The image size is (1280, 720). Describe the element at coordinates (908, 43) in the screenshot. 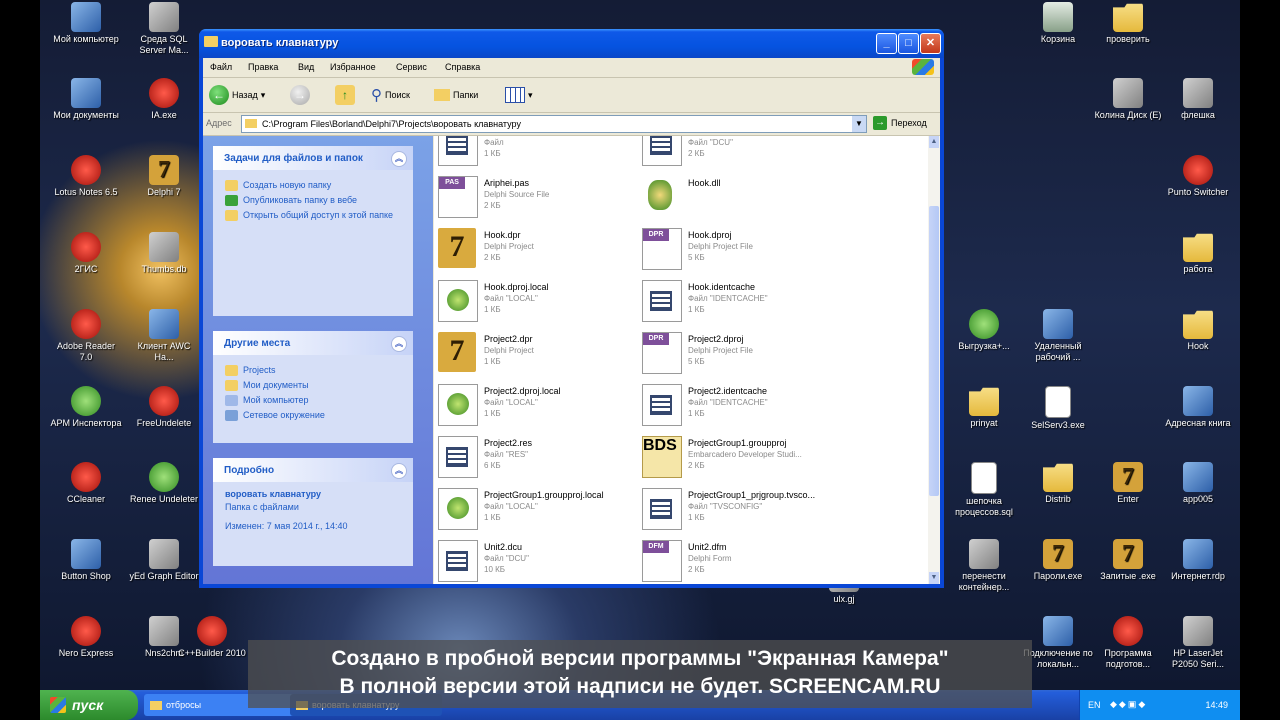

I see `maximize-button: □` at that location.